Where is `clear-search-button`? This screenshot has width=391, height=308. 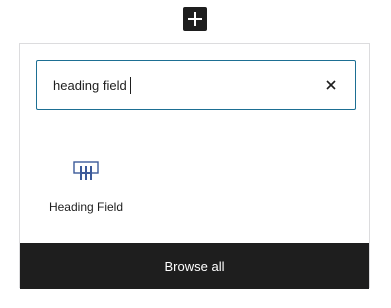
clear-search-button is located at coordinates (331, 85).